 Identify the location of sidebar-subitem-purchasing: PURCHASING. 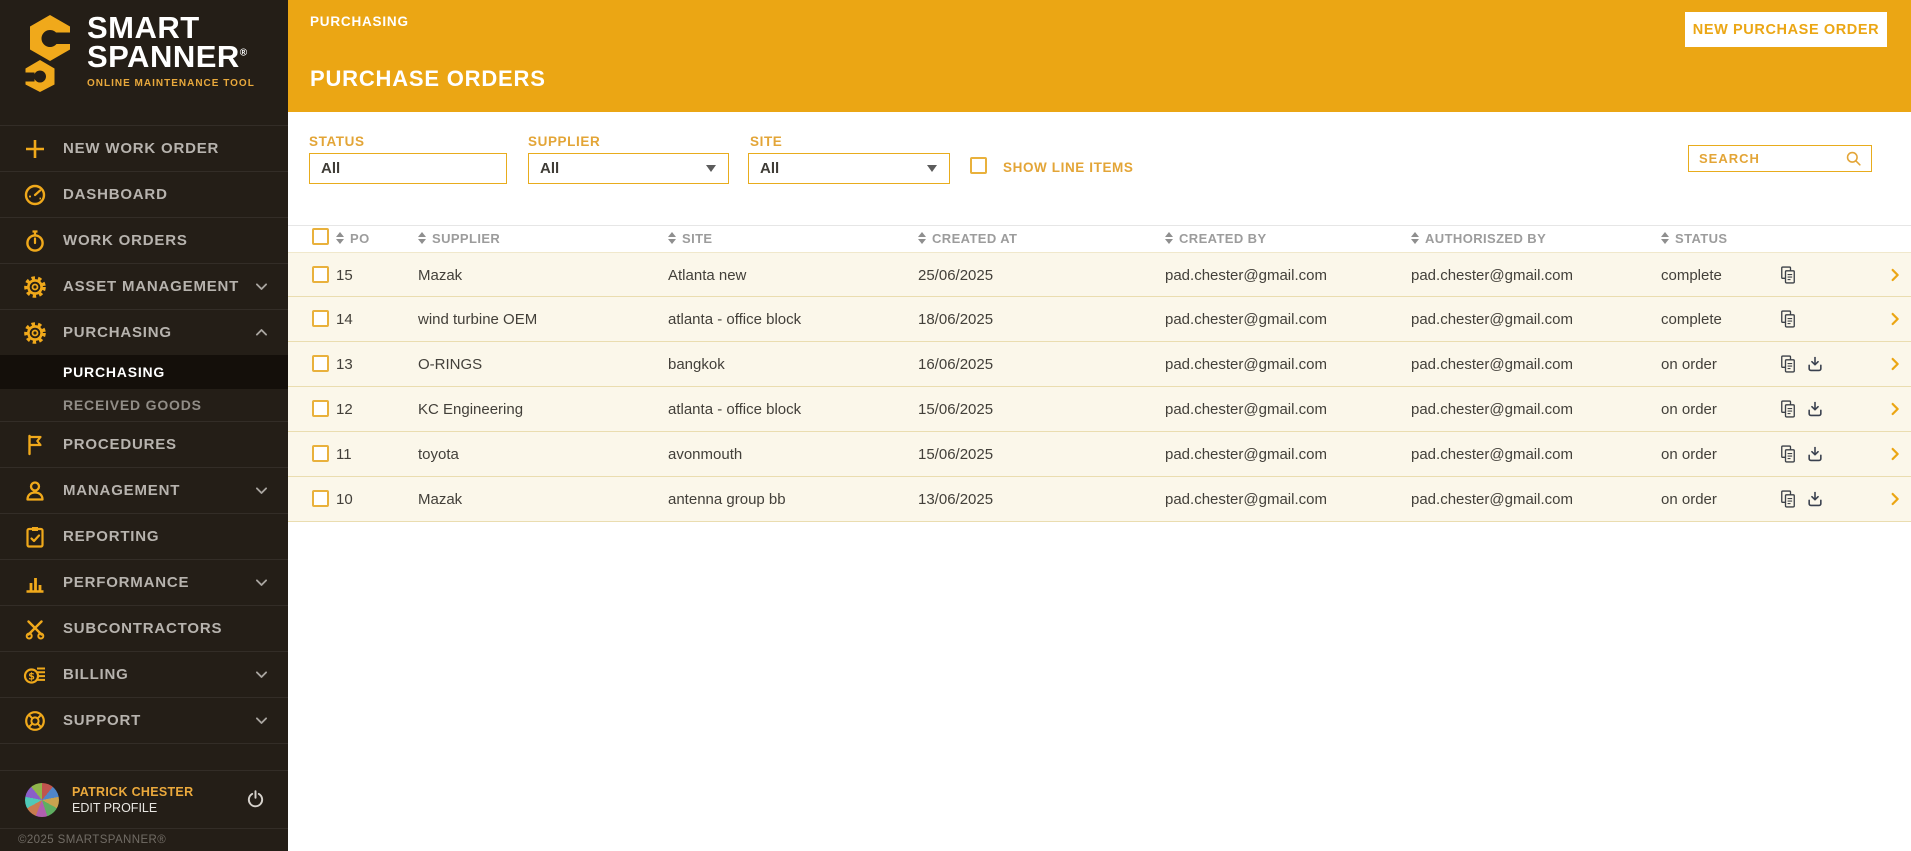
(144, 372).